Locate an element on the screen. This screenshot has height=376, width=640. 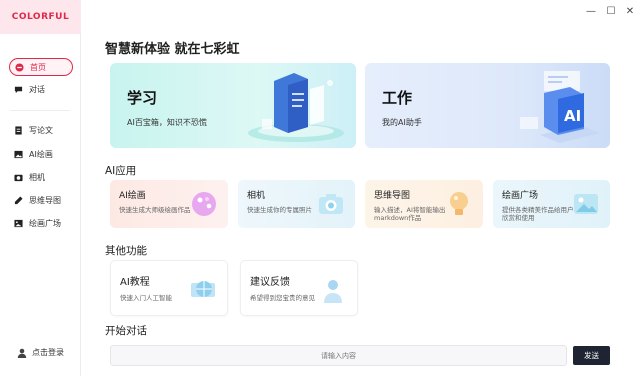
card-feedback: 建议反馈 希望得到您宝贵的意见 is located at coordinates (299, 288).